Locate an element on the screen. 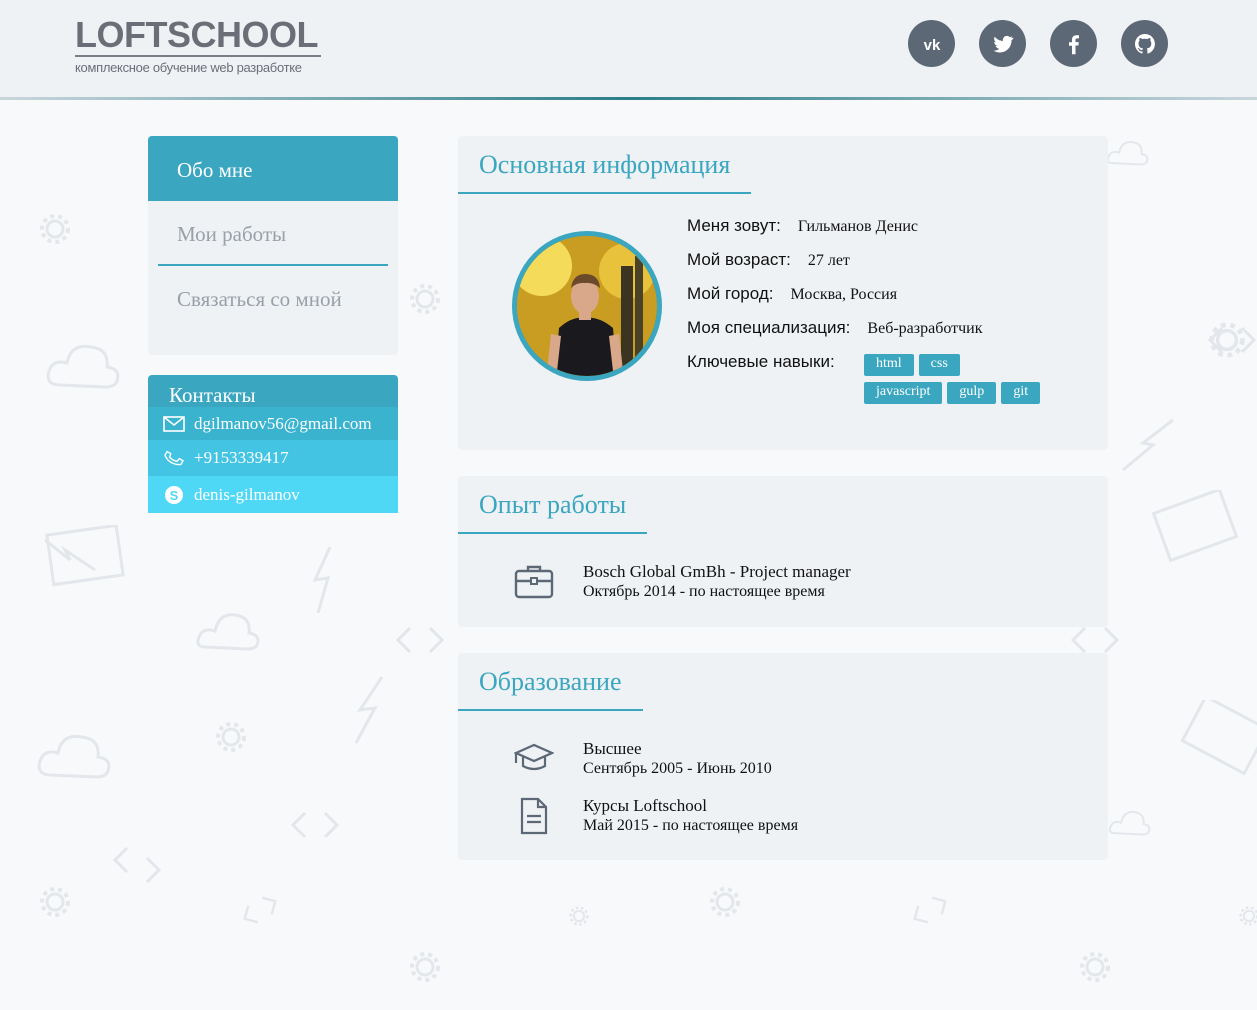 Image resolution: width=1257 pixels, height=1010 pixels. skype-icon: S is located at coordinates (174, 495).